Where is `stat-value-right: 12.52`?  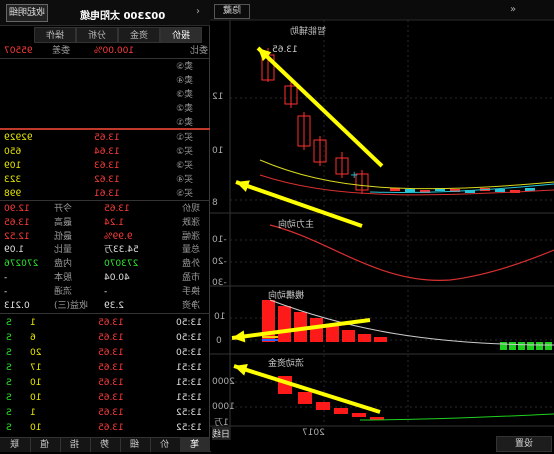 stat-value-right: 12.52 is located at coordinates (17, 236).